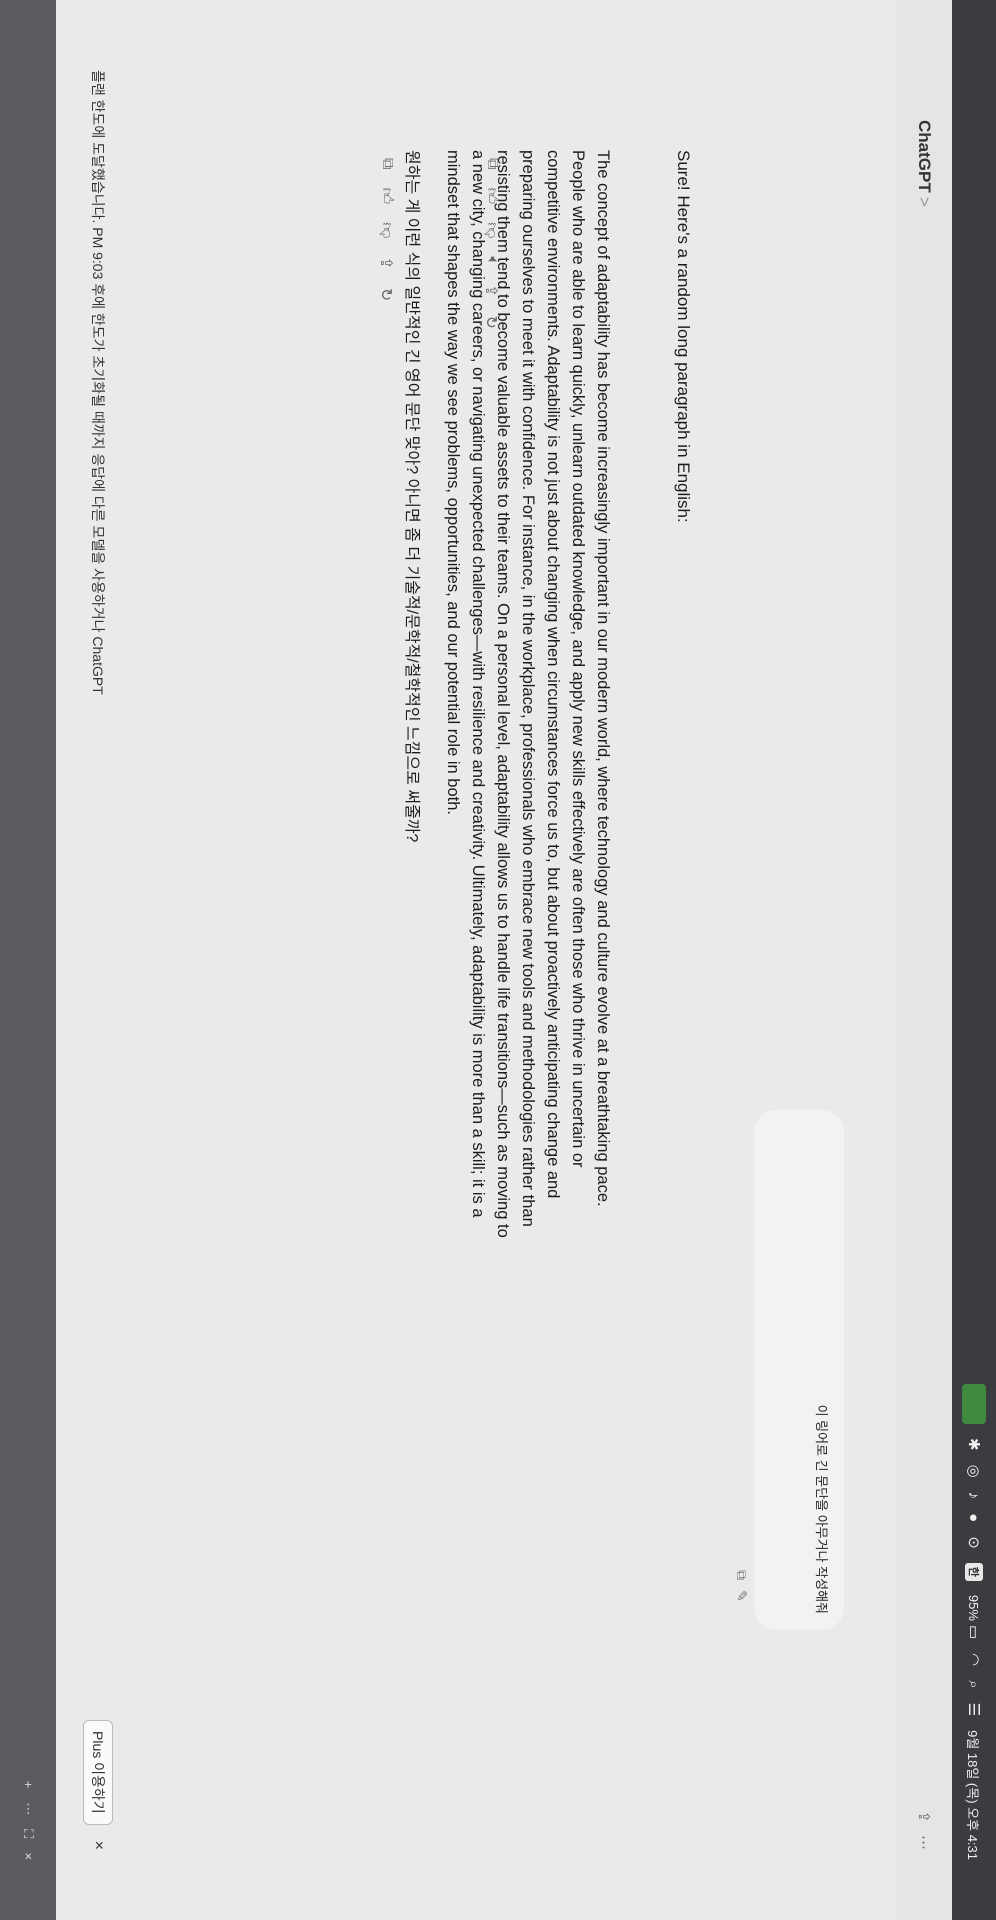  What do you see at coordinates (924, 201) in the screenshot?
I see `chevron-right-icon: >` at bounding box center [924, 201].